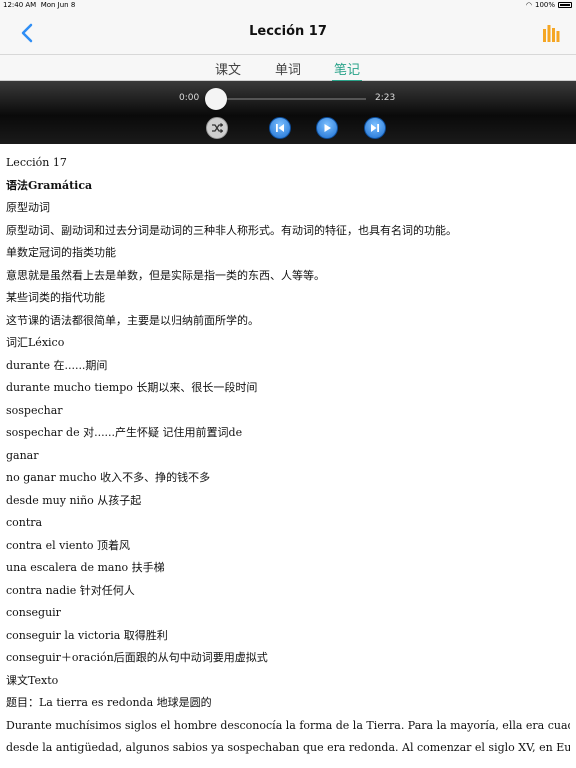  I want to click on note-line: 意思就是虽然看上去是单数，但是实际是指一类的东西、人等等。, so click(165, 275).